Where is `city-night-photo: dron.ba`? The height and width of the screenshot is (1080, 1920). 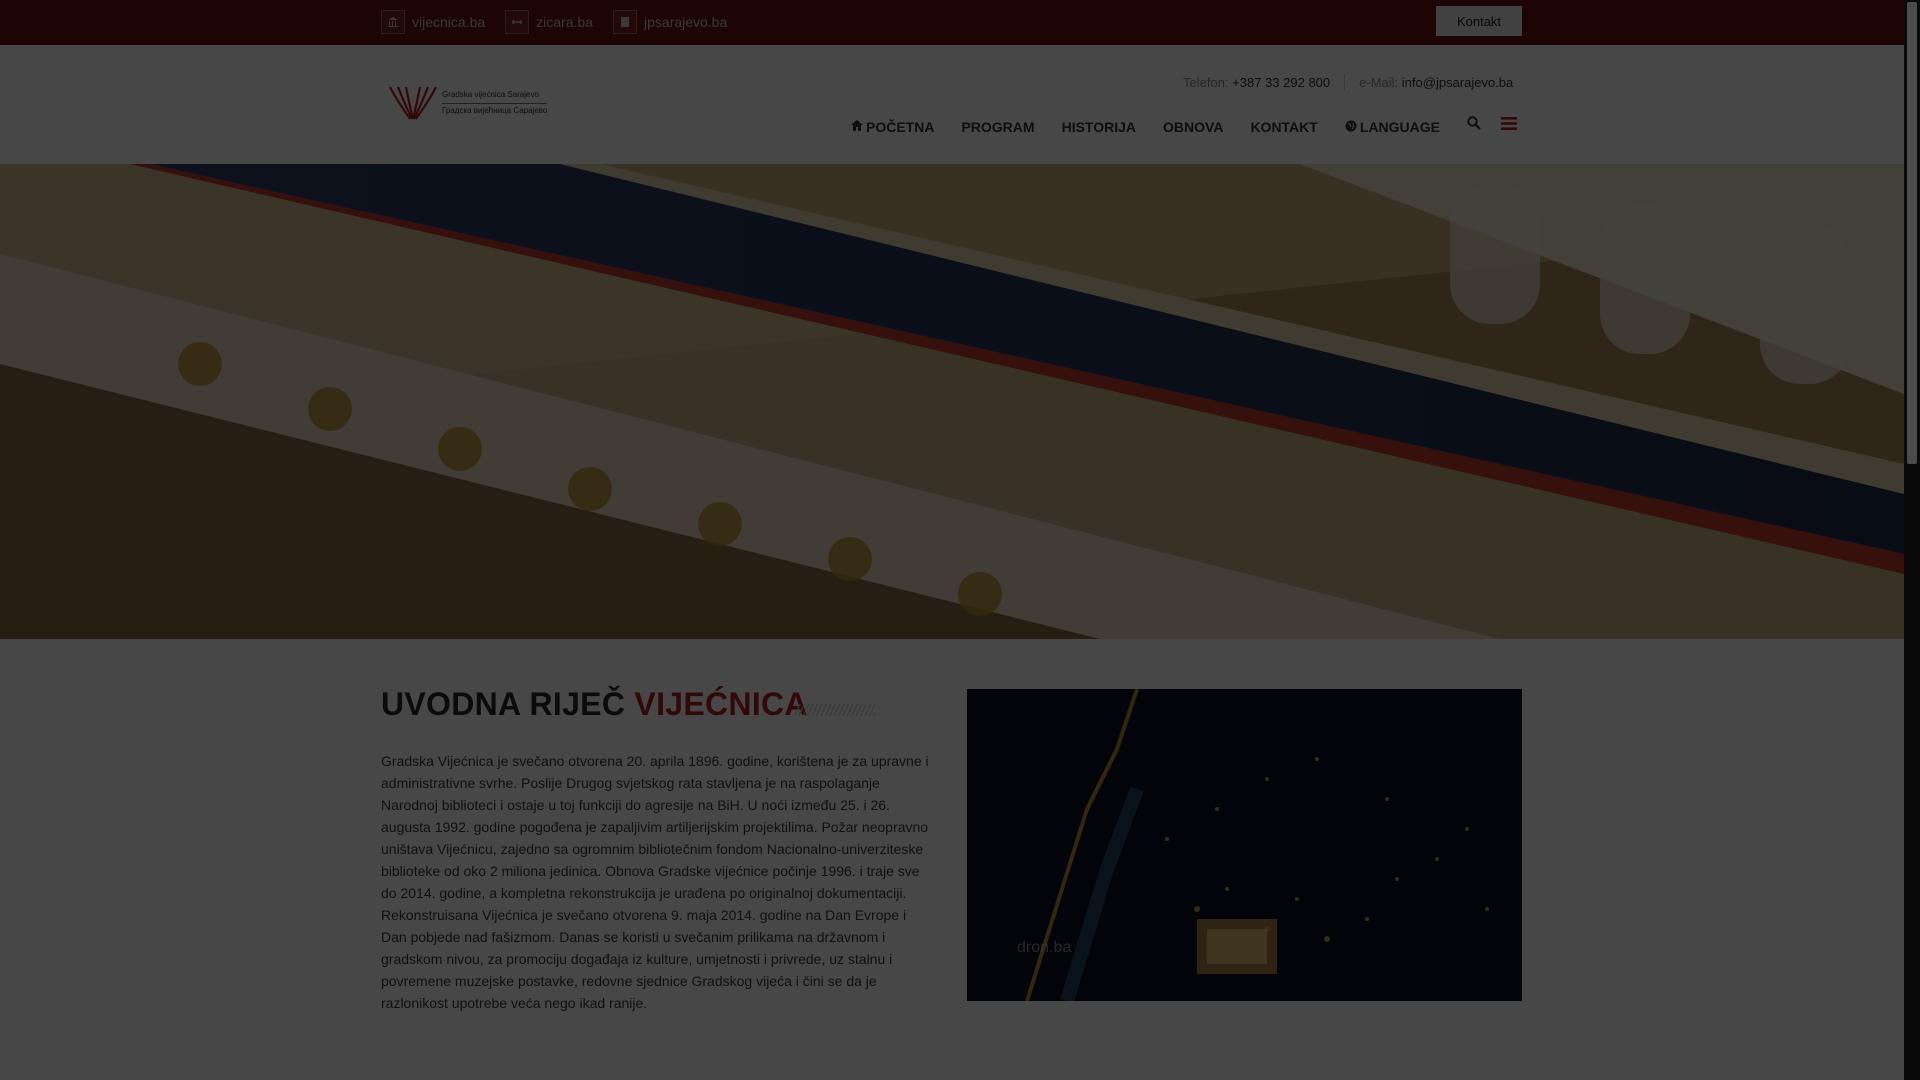
city-night-photo: dron.ba is located at coordinates (1244, 845).